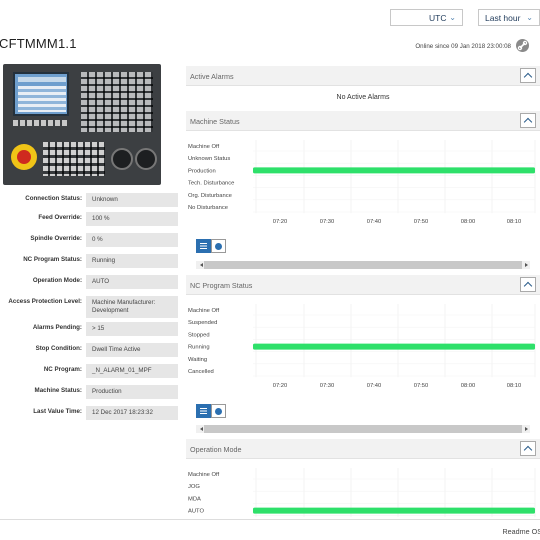 This screenshot has height=540, width=540. I want to click on category-label: Production, so click(202, 171).